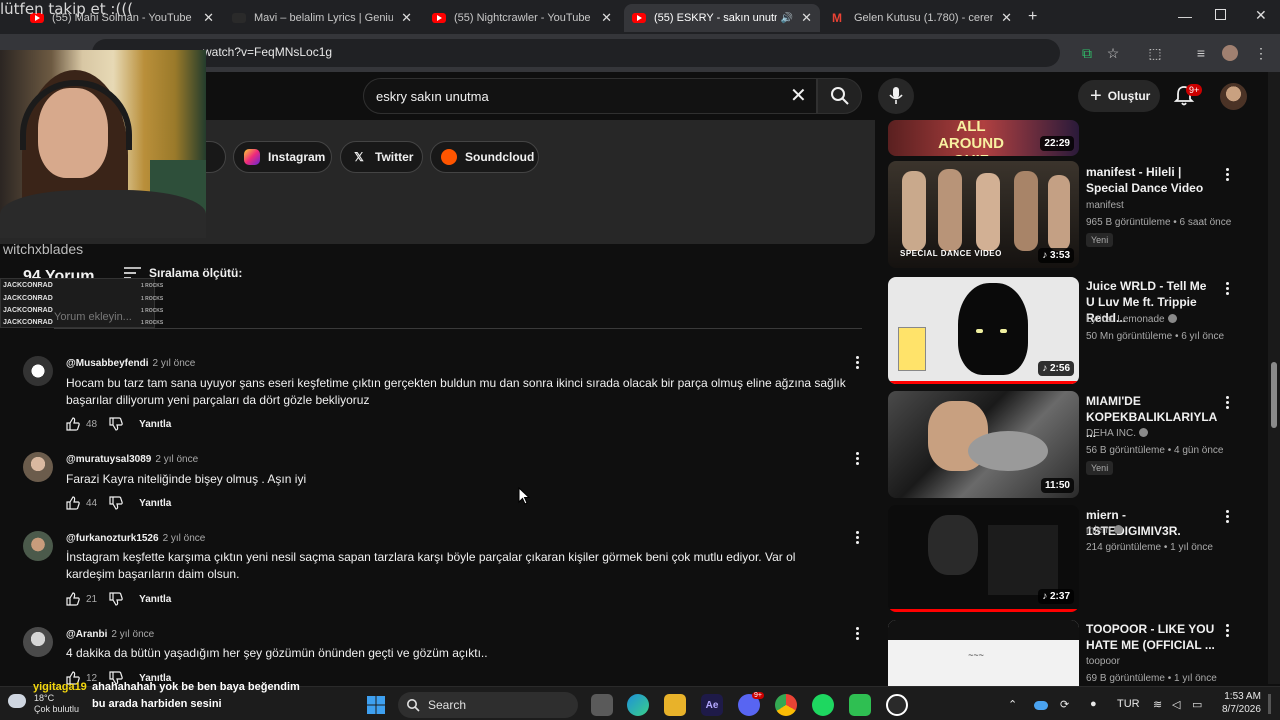  I want to click on task-view-icon, so click(602, 705).